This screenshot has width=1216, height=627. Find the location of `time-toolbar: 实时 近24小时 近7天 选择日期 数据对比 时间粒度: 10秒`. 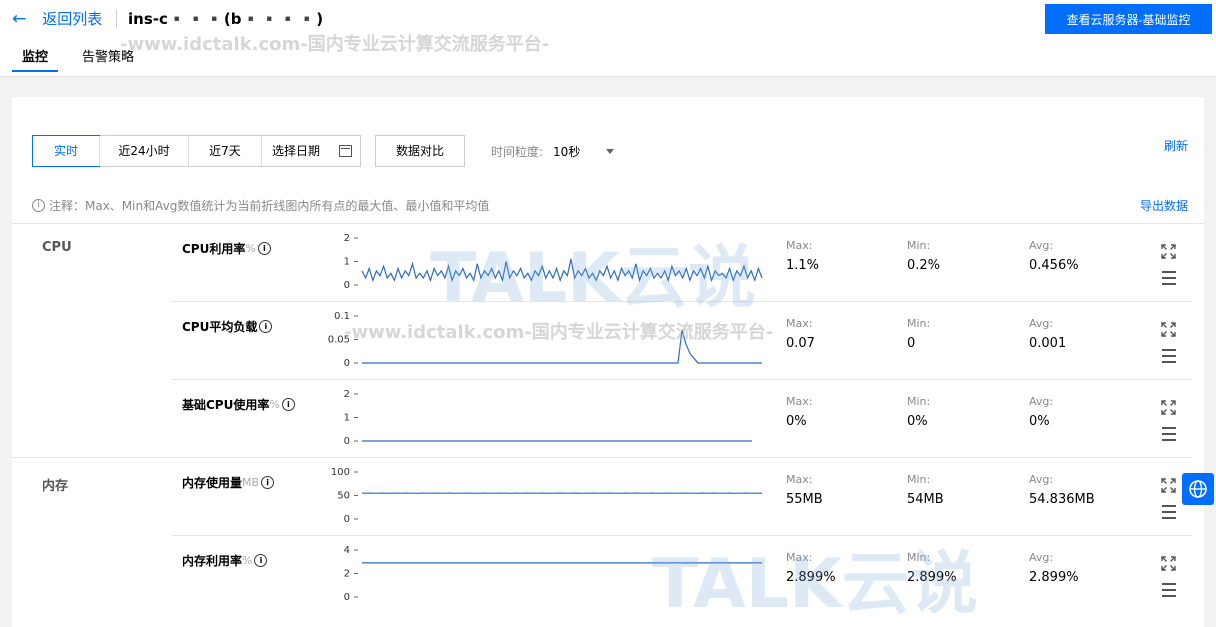

time-toolbar: 实时 近24小时 近7天 选择日期 数据对比 时间粒度: 10秒 is located at coordinates (323, 151).